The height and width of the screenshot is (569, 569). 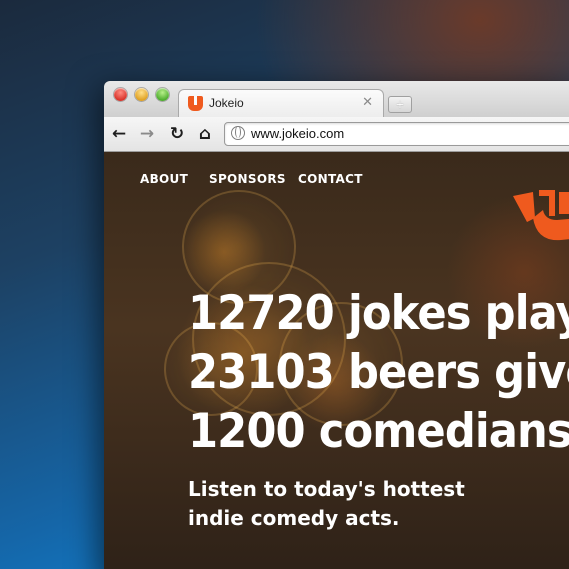 What do you see at coordinates (226, 103) in the screenshot?
I see `tab-title: Jokeio` at bounding box center [226, 103].